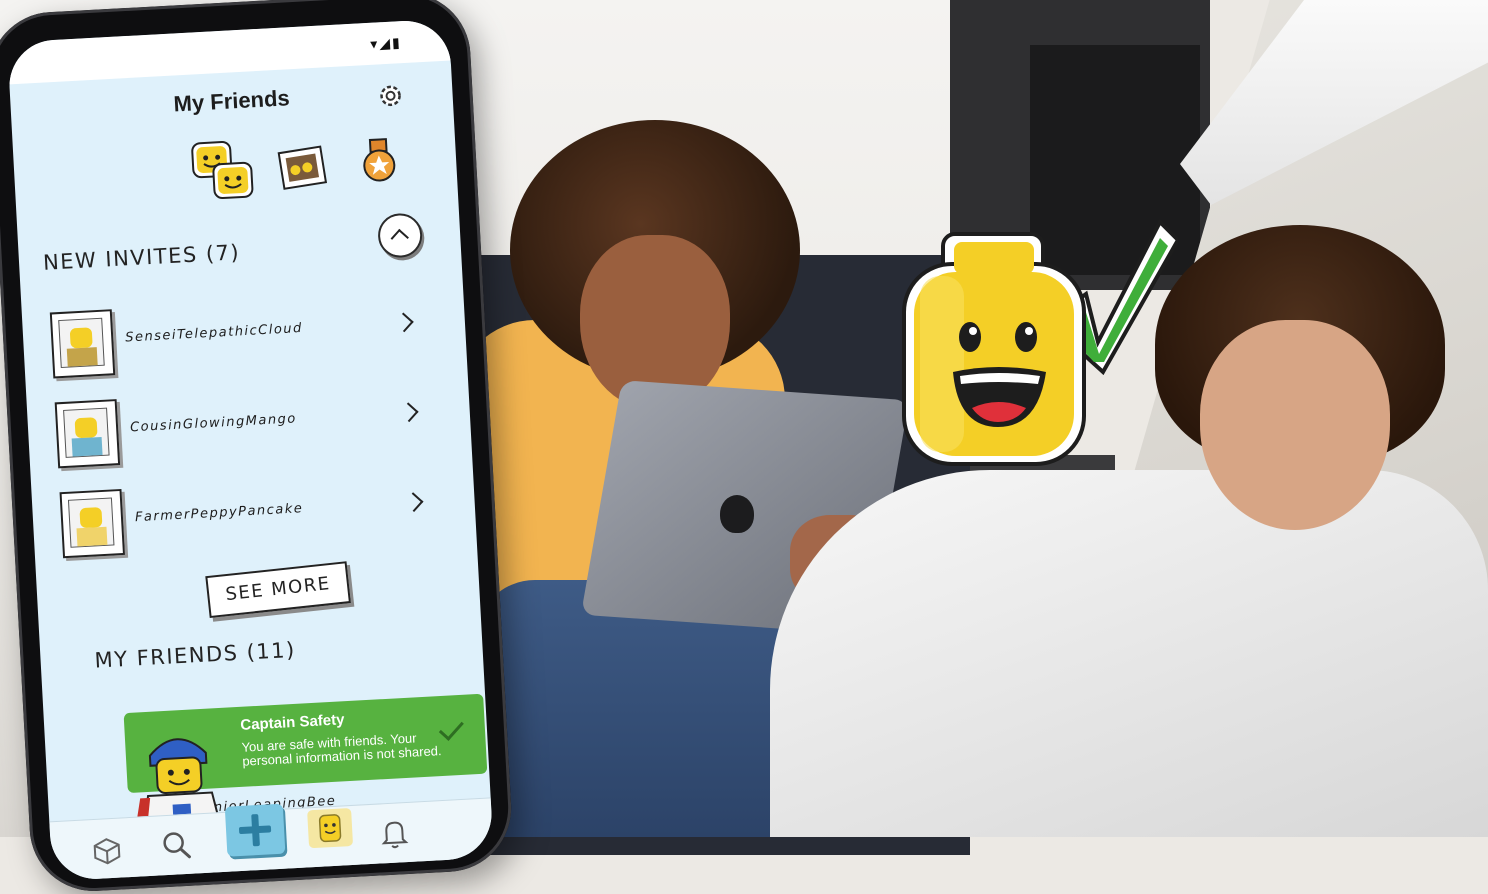 Image resolution: width=1488 pixels, height=894 pixels. Describe the element at coordinates (394, 834) in the screenshot. I see `bell-icon` at that location.